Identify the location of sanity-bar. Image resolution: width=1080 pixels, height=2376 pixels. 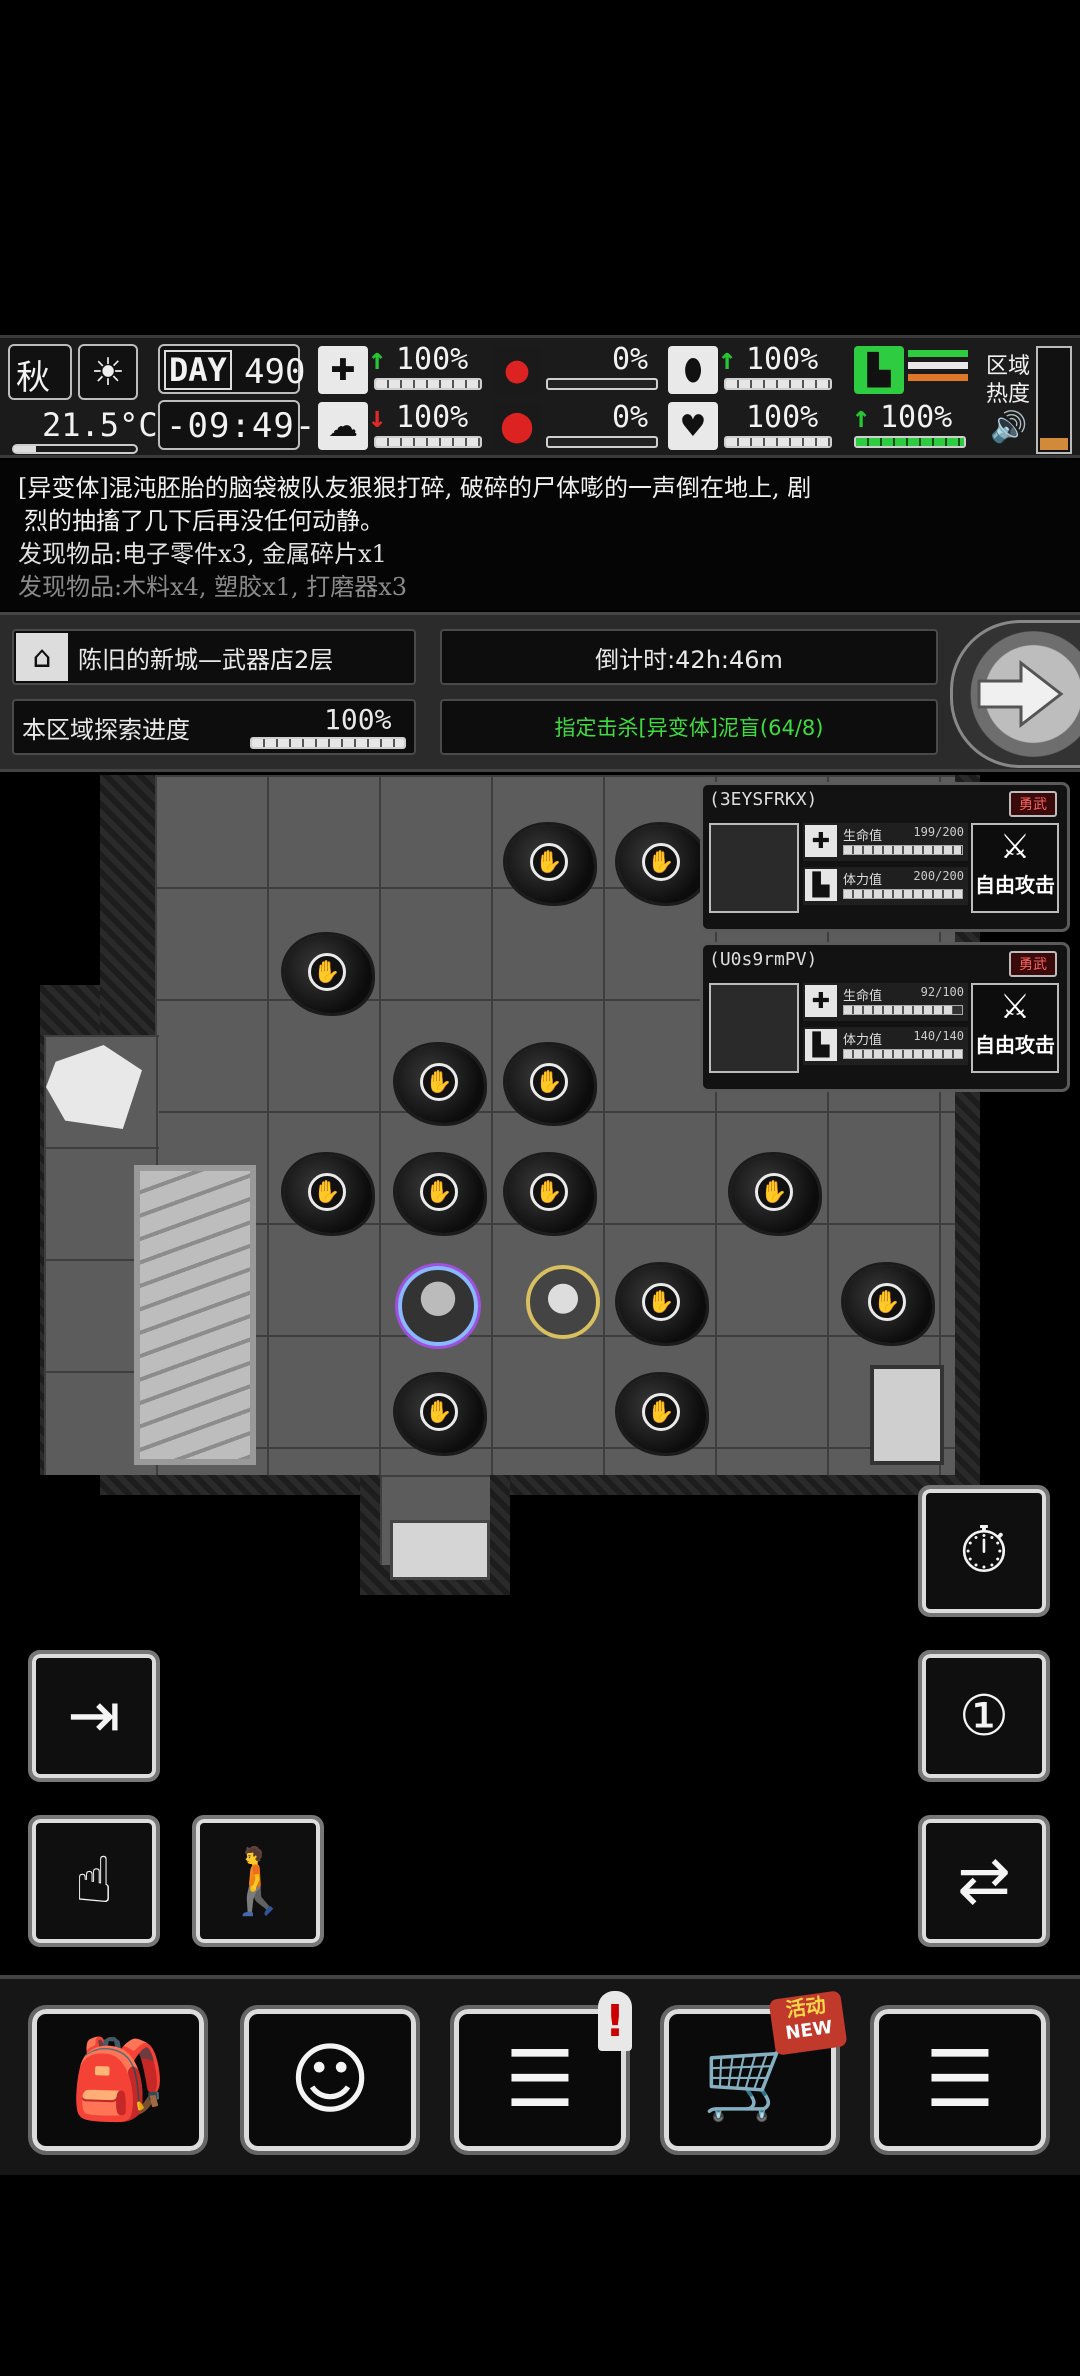
(428, 442).